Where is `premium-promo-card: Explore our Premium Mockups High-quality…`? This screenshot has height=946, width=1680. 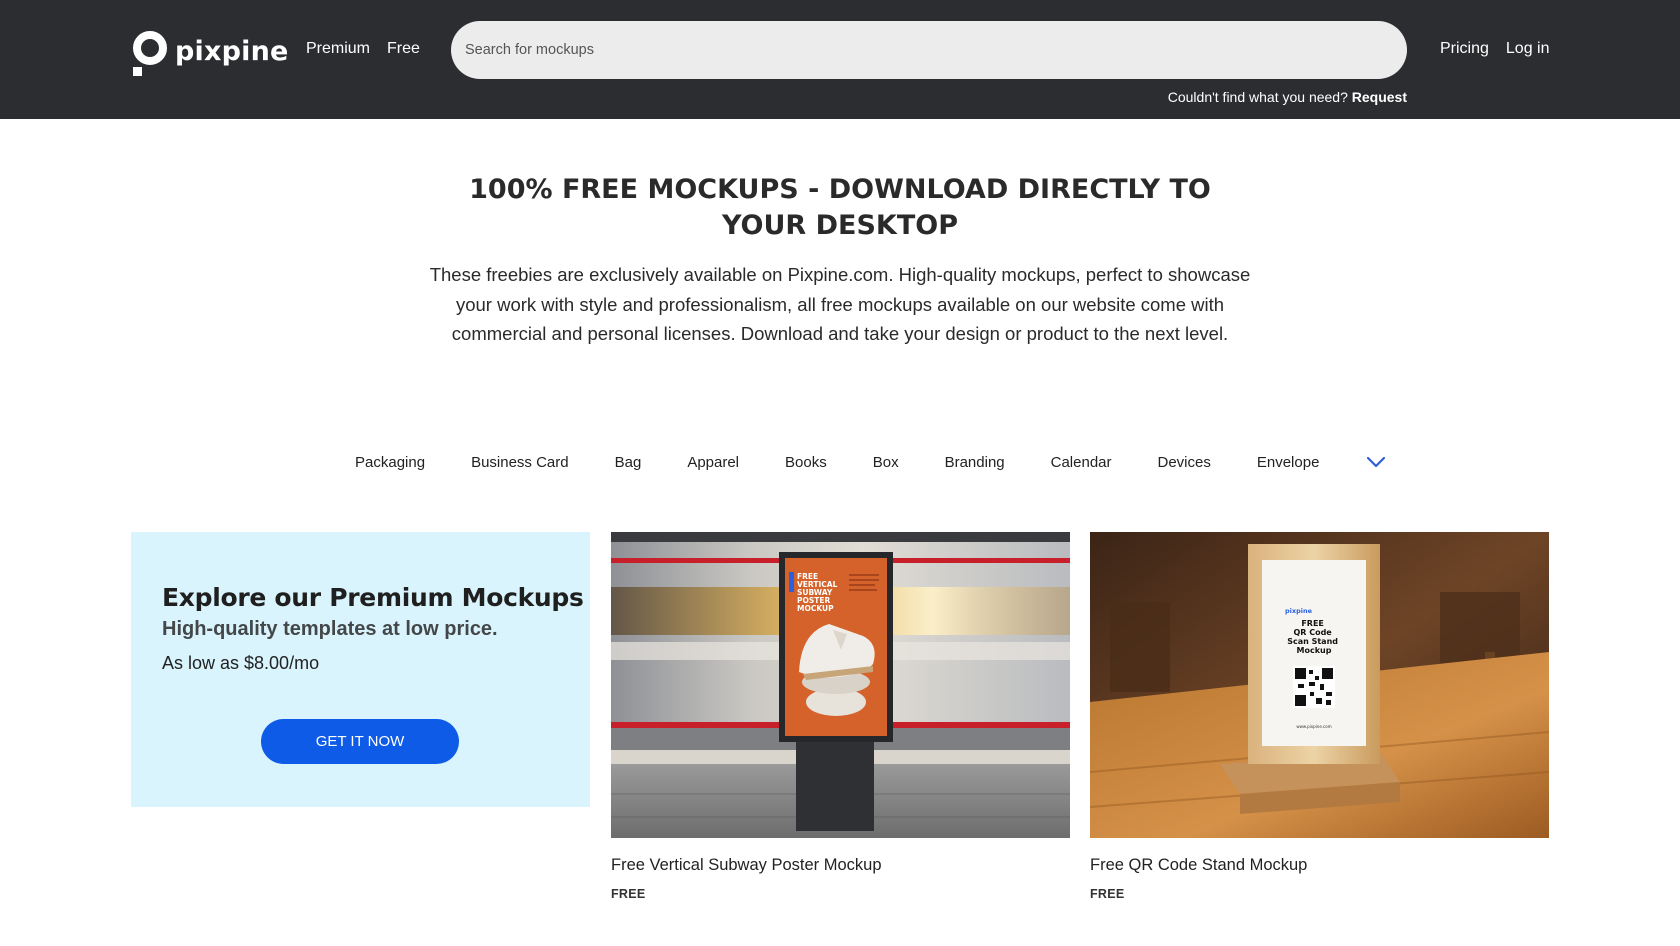
premium-promo-card: Explore our Premium Mockups High-quality… is located at coordinates (360, 669).